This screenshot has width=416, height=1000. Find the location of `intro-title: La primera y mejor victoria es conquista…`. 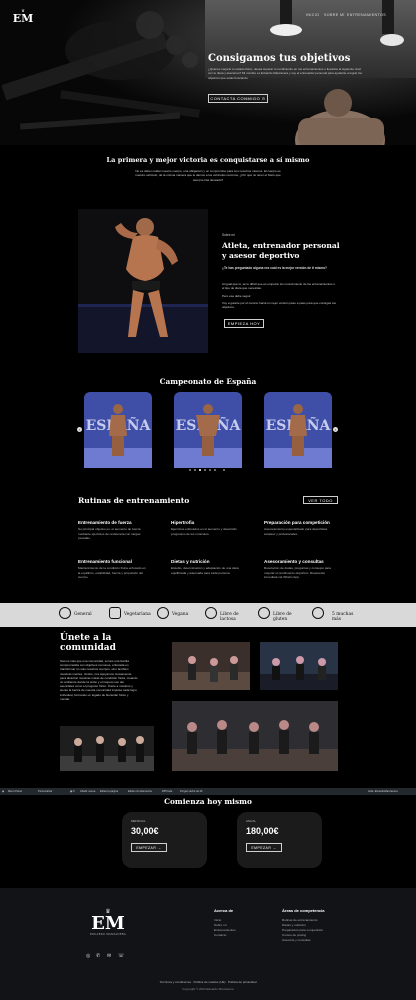

intro-title: La primera y mejor victoria es conquista… is located at coordinates (208, 160).